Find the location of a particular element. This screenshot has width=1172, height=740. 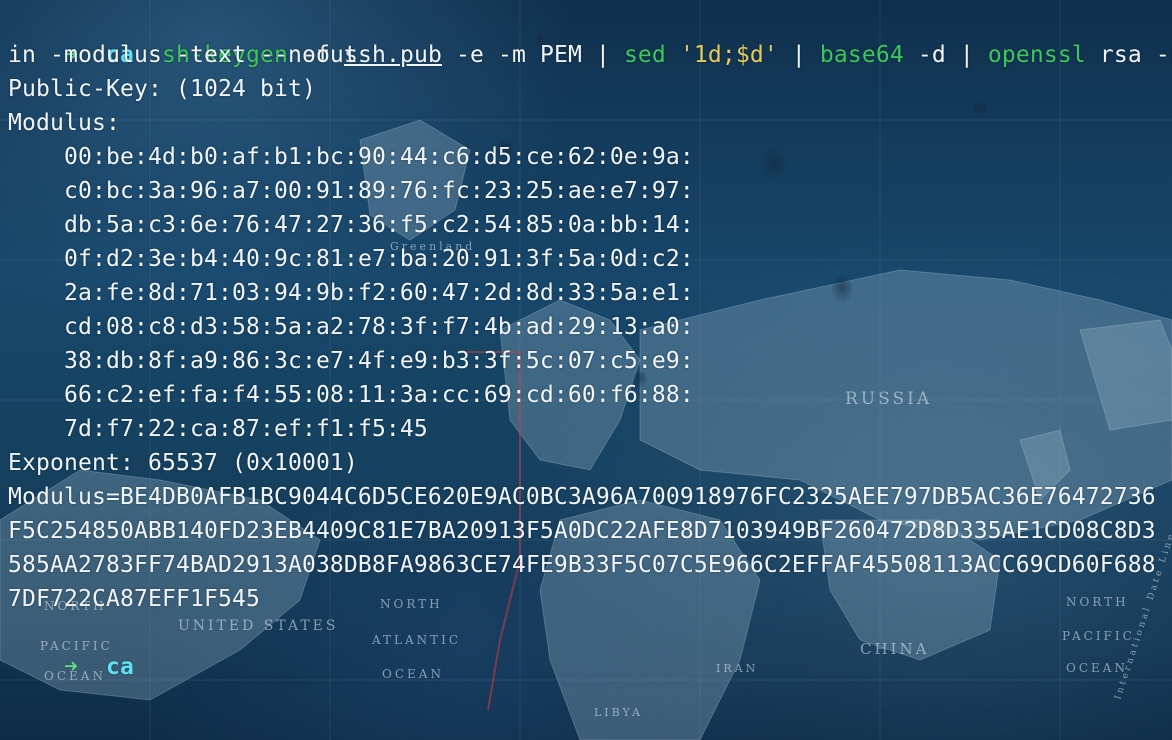

command-sed: sed is located at coordinates (644, 55).